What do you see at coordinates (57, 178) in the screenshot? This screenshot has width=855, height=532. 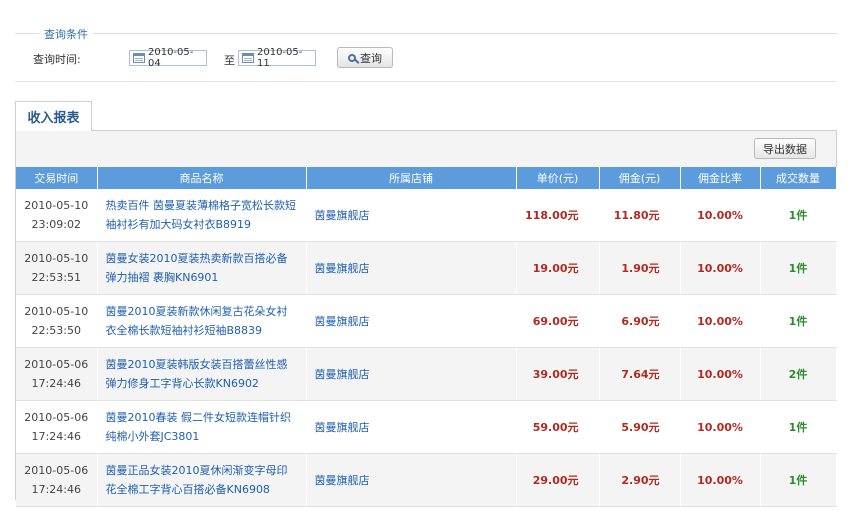 I see `header-trade-time: 交易时间` at bounding box center [57, 178].